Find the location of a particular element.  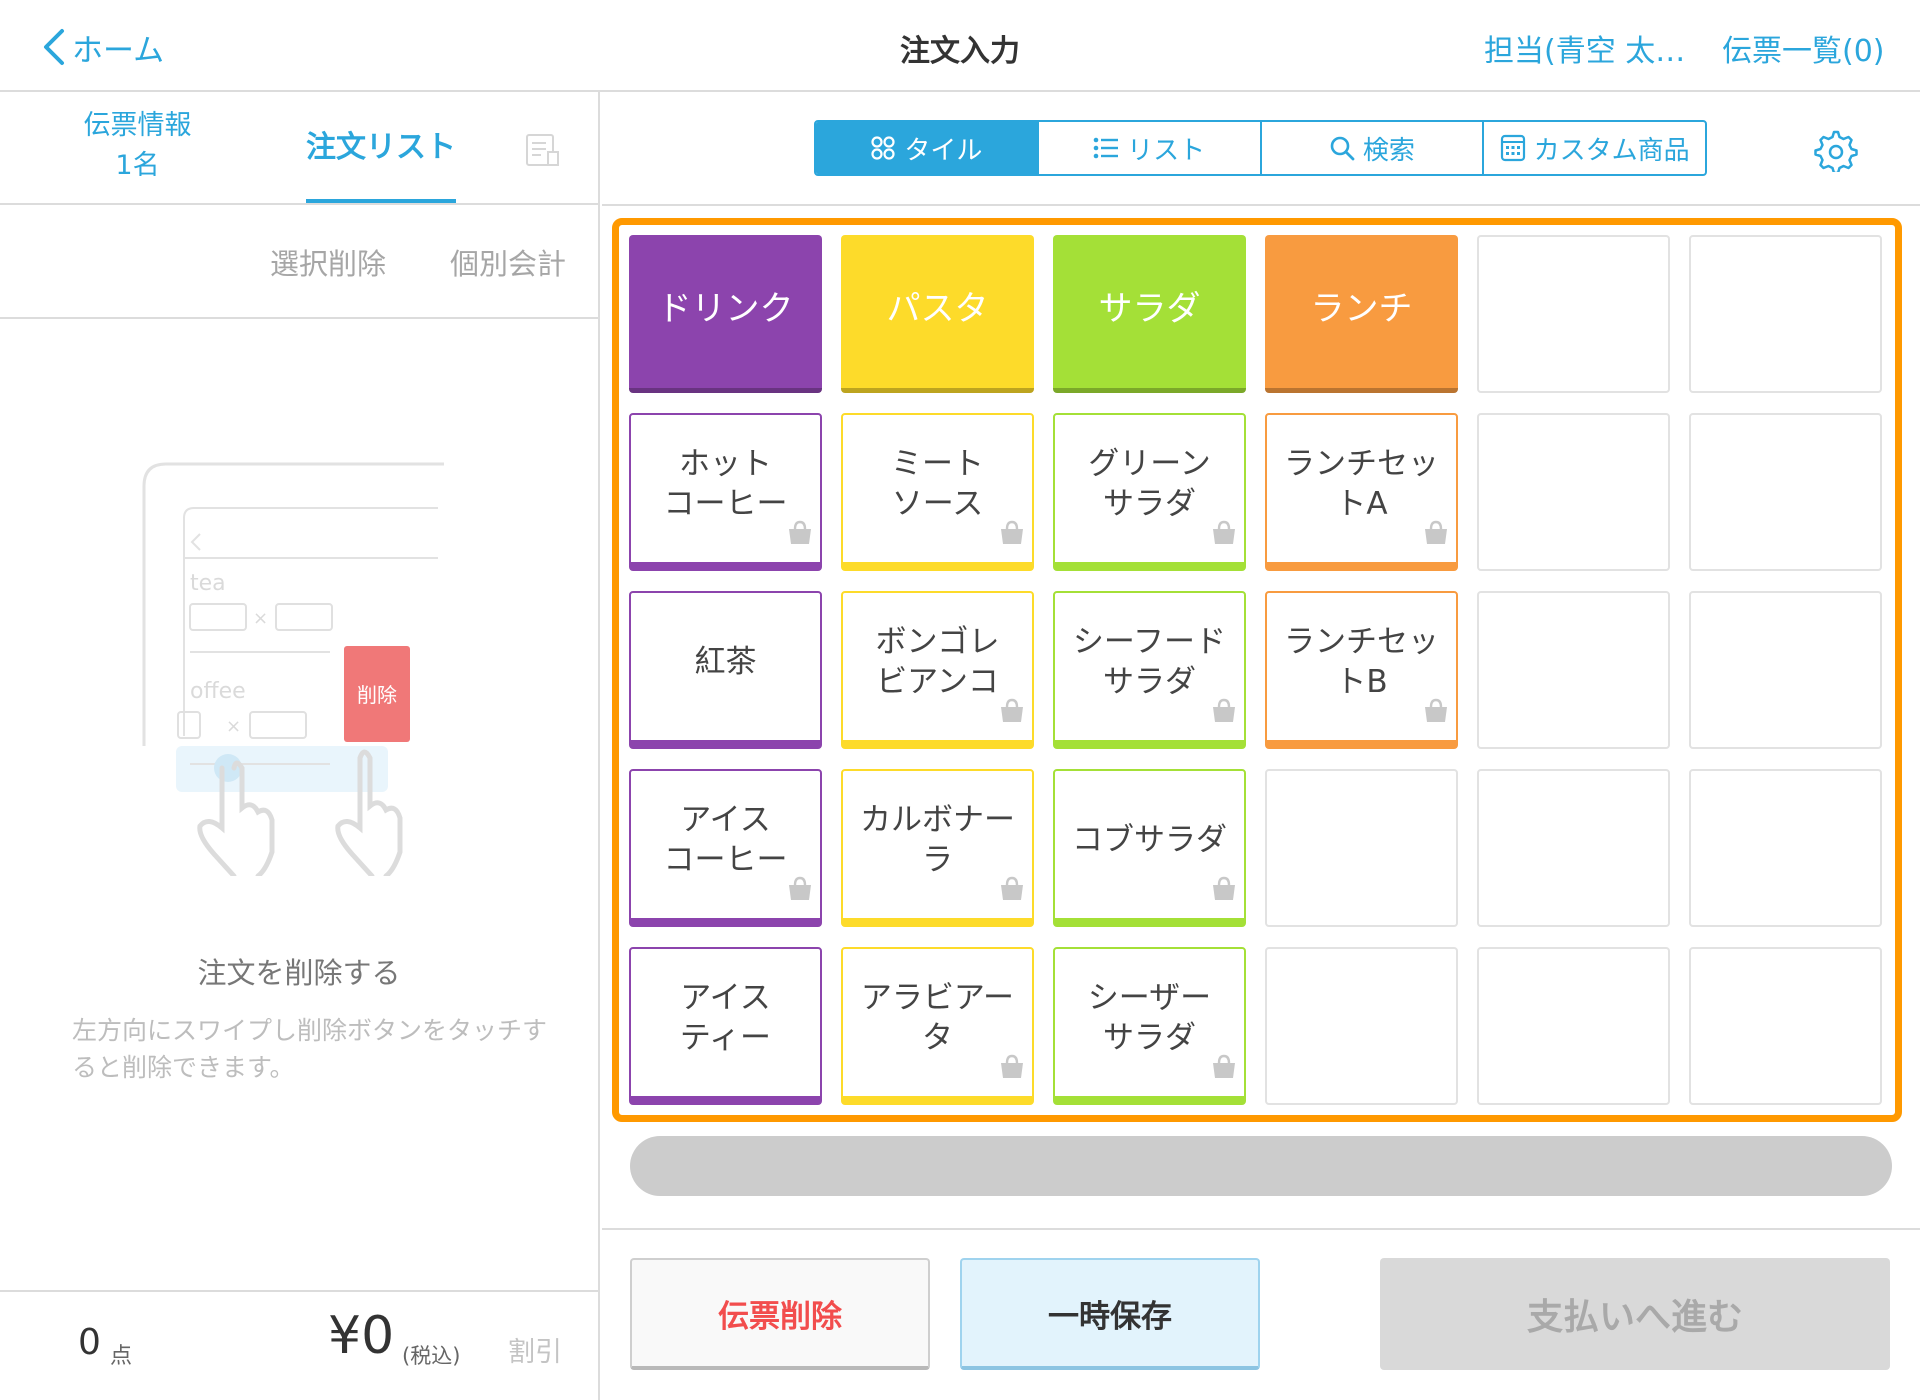

product-tile: シーフード サラダ is located at coordinates (1149, 670).